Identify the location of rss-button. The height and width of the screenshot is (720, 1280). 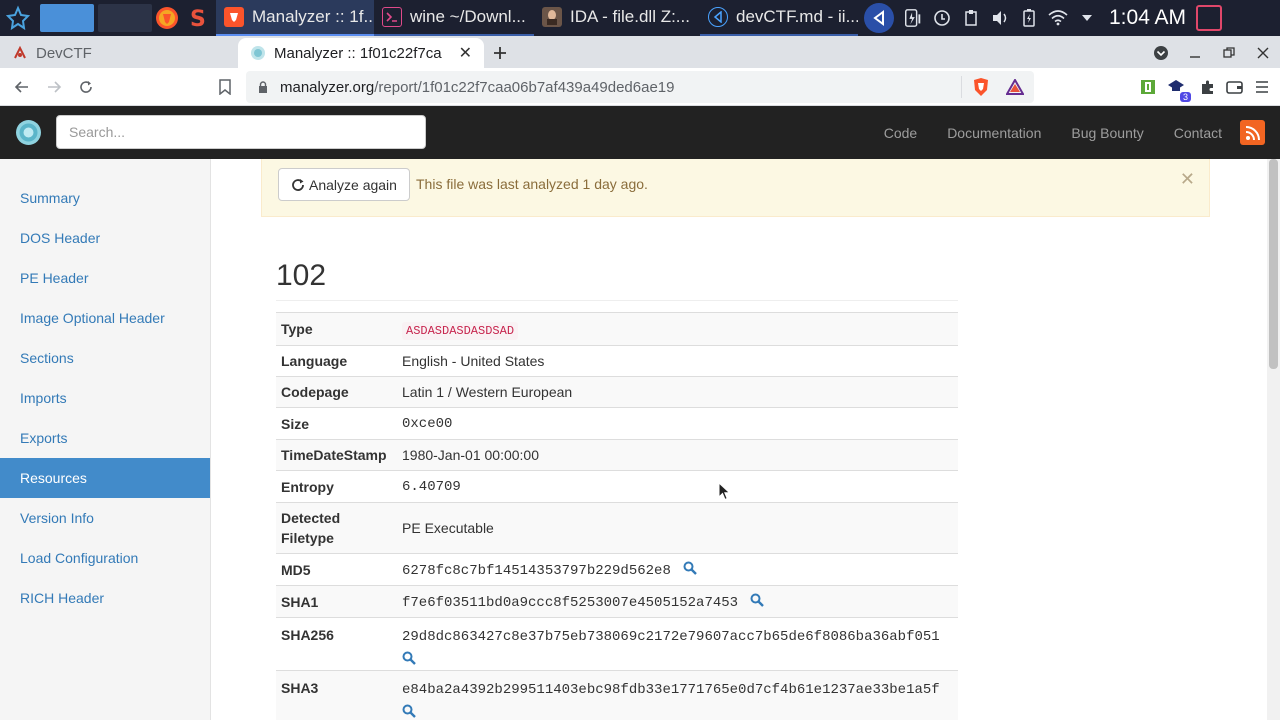
(1252, 132).